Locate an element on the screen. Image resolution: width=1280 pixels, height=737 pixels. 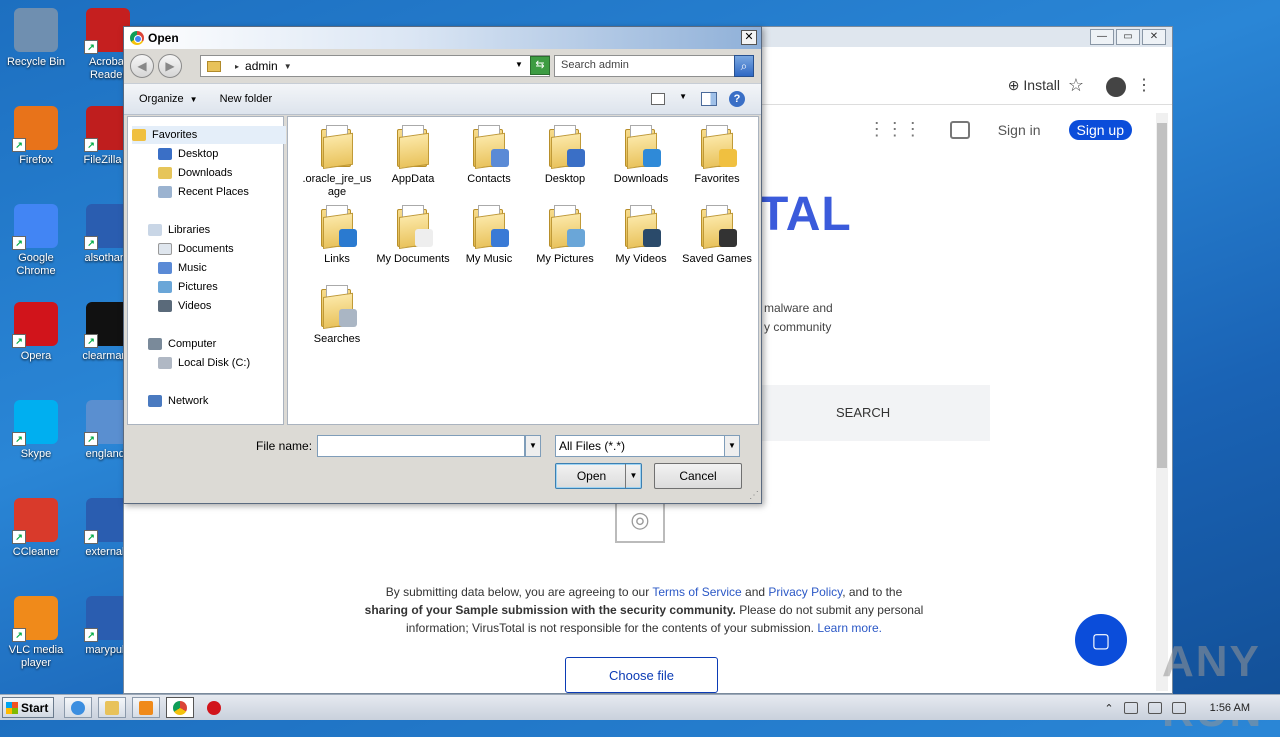
nav-desktop: Desktop is located at coordinates (188, 154).